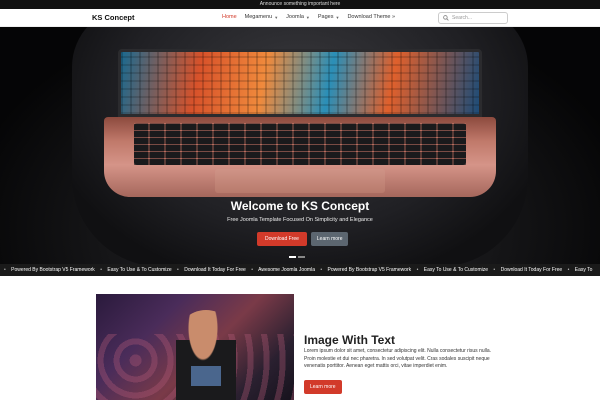  I want to click on ticker-item: Easy To, so click(583, 270).